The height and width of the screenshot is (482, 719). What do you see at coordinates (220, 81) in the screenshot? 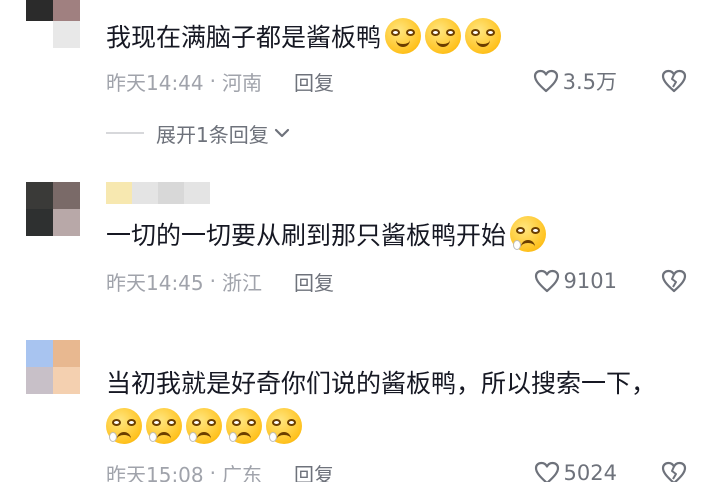
I see `comment-meta: 昨天14:44 · 河南 回复` at bounding box center [220, 81].